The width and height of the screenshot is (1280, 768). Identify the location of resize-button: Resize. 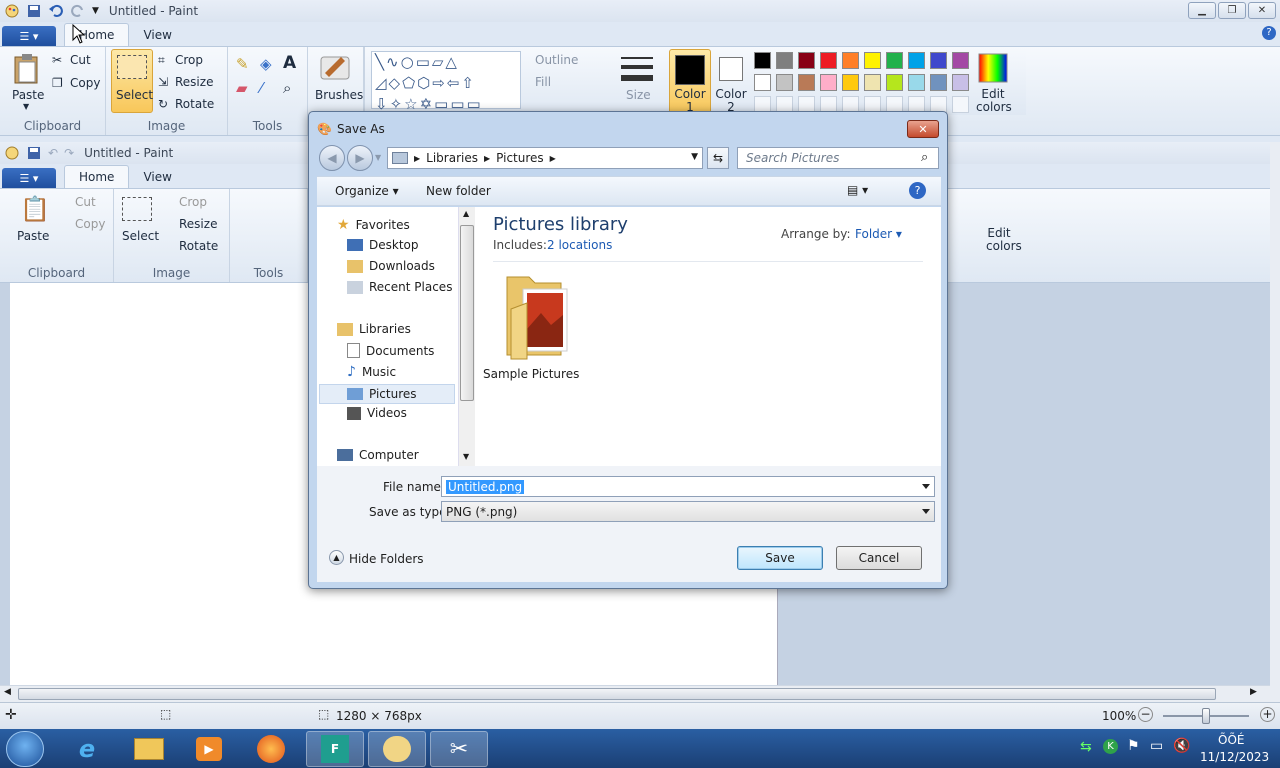
(194, 82).